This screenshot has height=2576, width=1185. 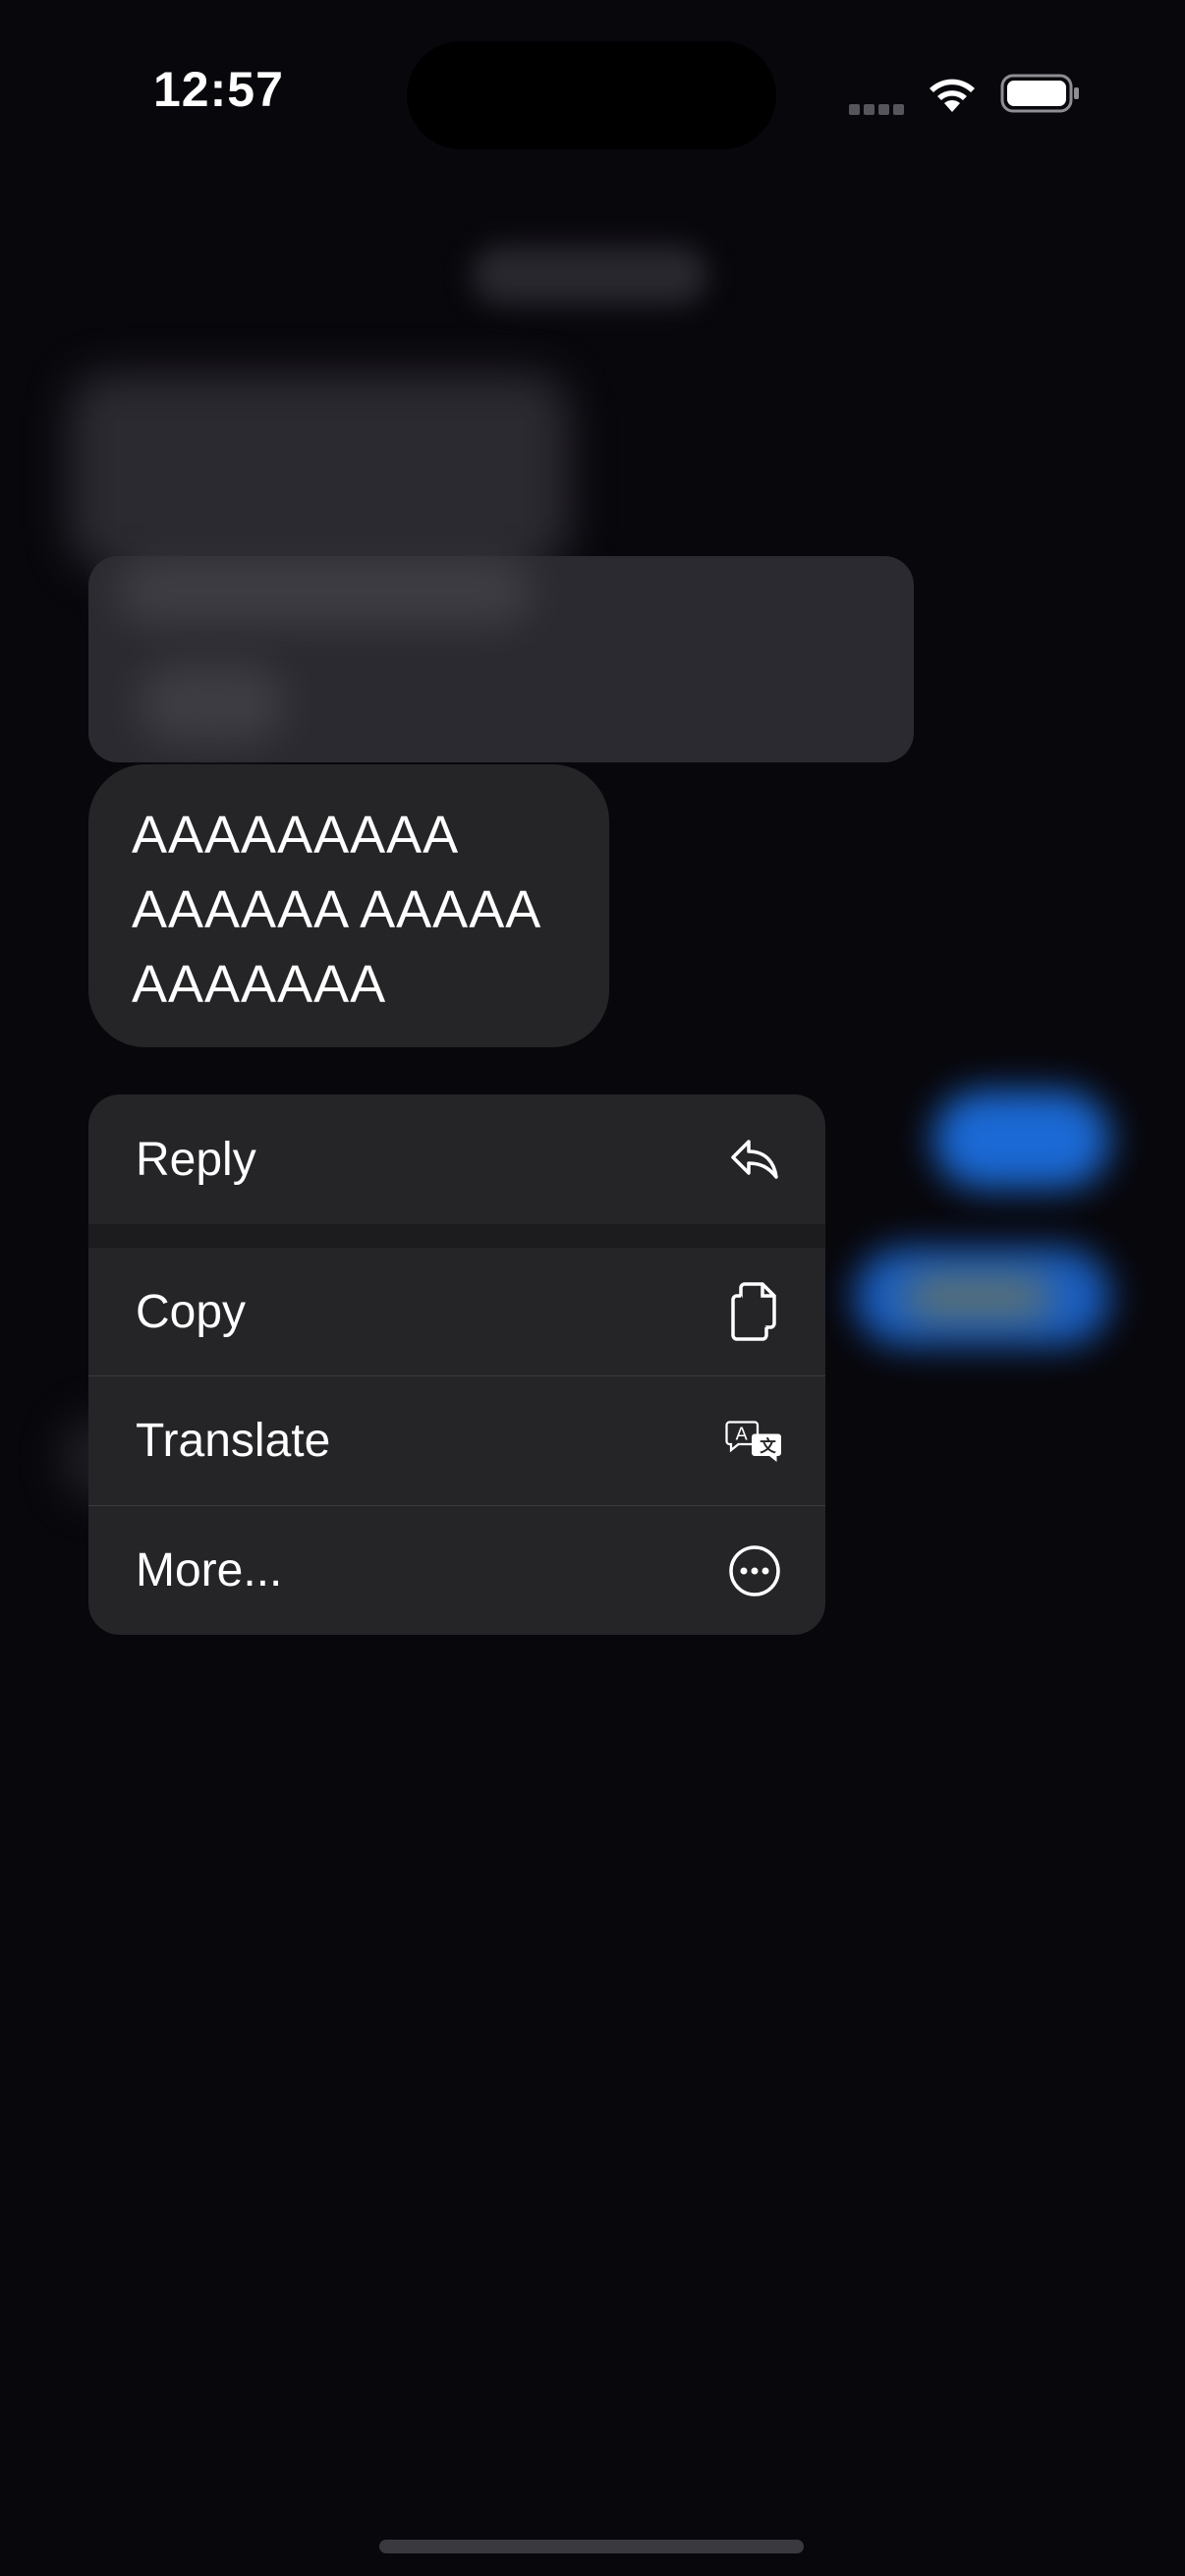 I want to click on svg-text: 文, so click(x=768, y=1445).